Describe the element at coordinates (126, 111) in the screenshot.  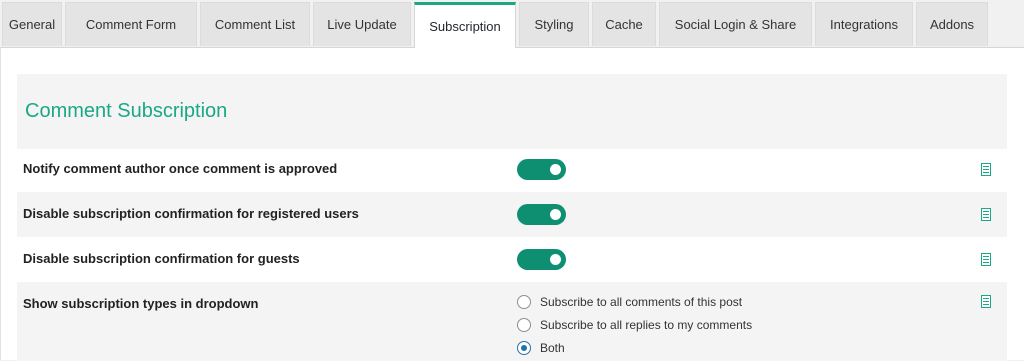
I see `section-title: Comment Subscription` at that location.